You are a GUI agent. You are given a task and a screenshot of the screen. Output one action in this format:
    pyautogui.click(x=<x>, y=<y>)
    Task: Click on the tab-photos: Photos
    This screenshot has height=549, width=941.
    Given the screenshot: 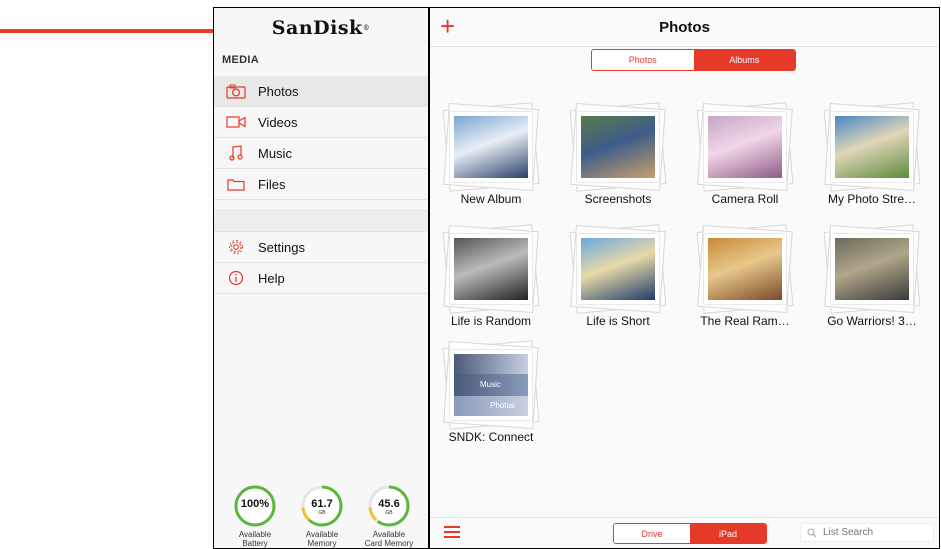 What is the action you would take?
    pyautogui.click(x=643, y=60)
    